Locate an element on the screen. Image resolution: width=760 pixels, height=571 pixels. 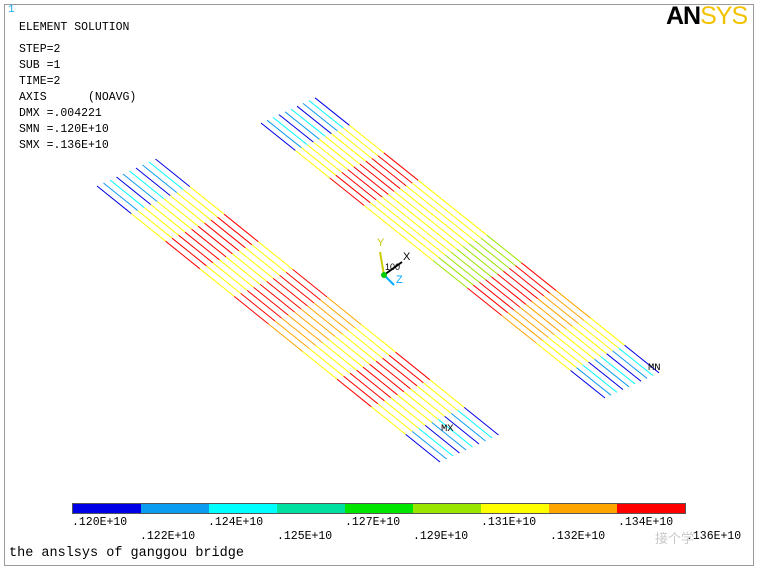
legend-tick: .125E+10 is located at coordinates (305, 536).